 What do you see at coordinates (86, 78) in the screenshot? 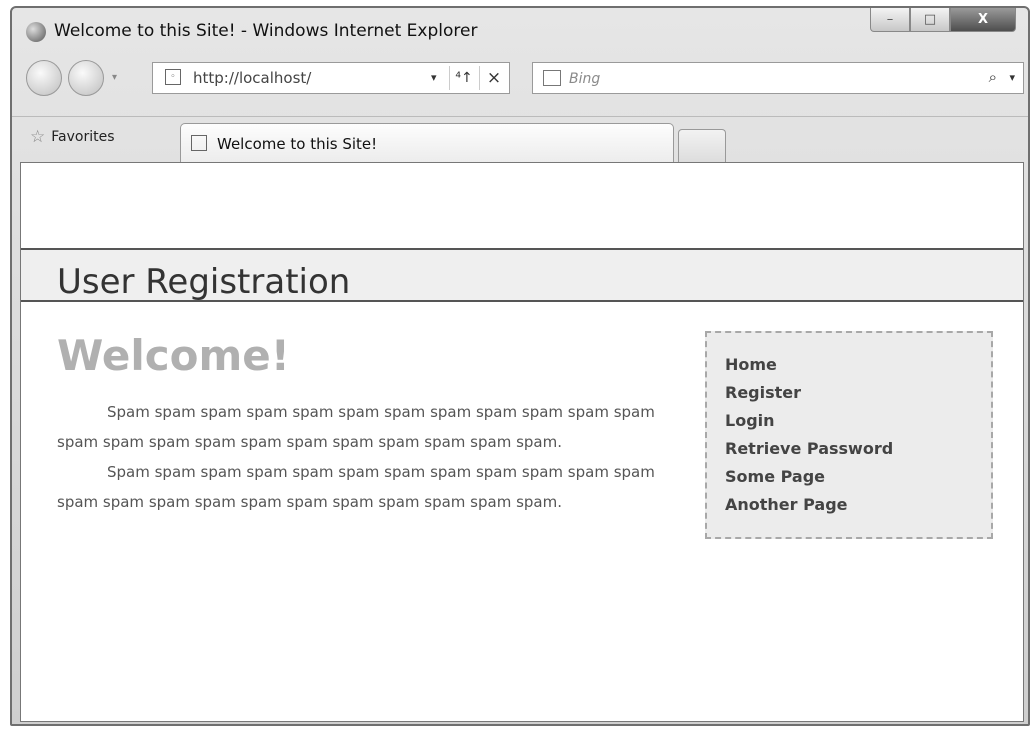
I see `forward-button` at bounding box center [86, 78].